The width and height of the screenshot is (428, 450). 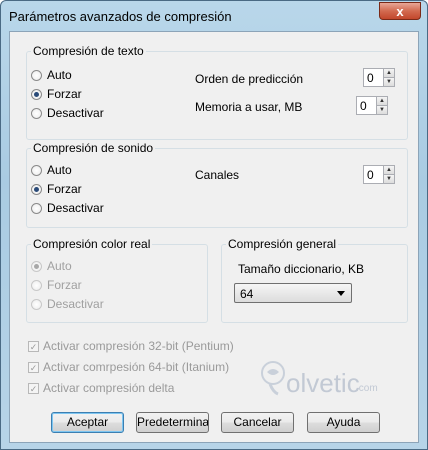 I want to click on sound-radio-forzar: Forzar, so click(x=56, y=189).